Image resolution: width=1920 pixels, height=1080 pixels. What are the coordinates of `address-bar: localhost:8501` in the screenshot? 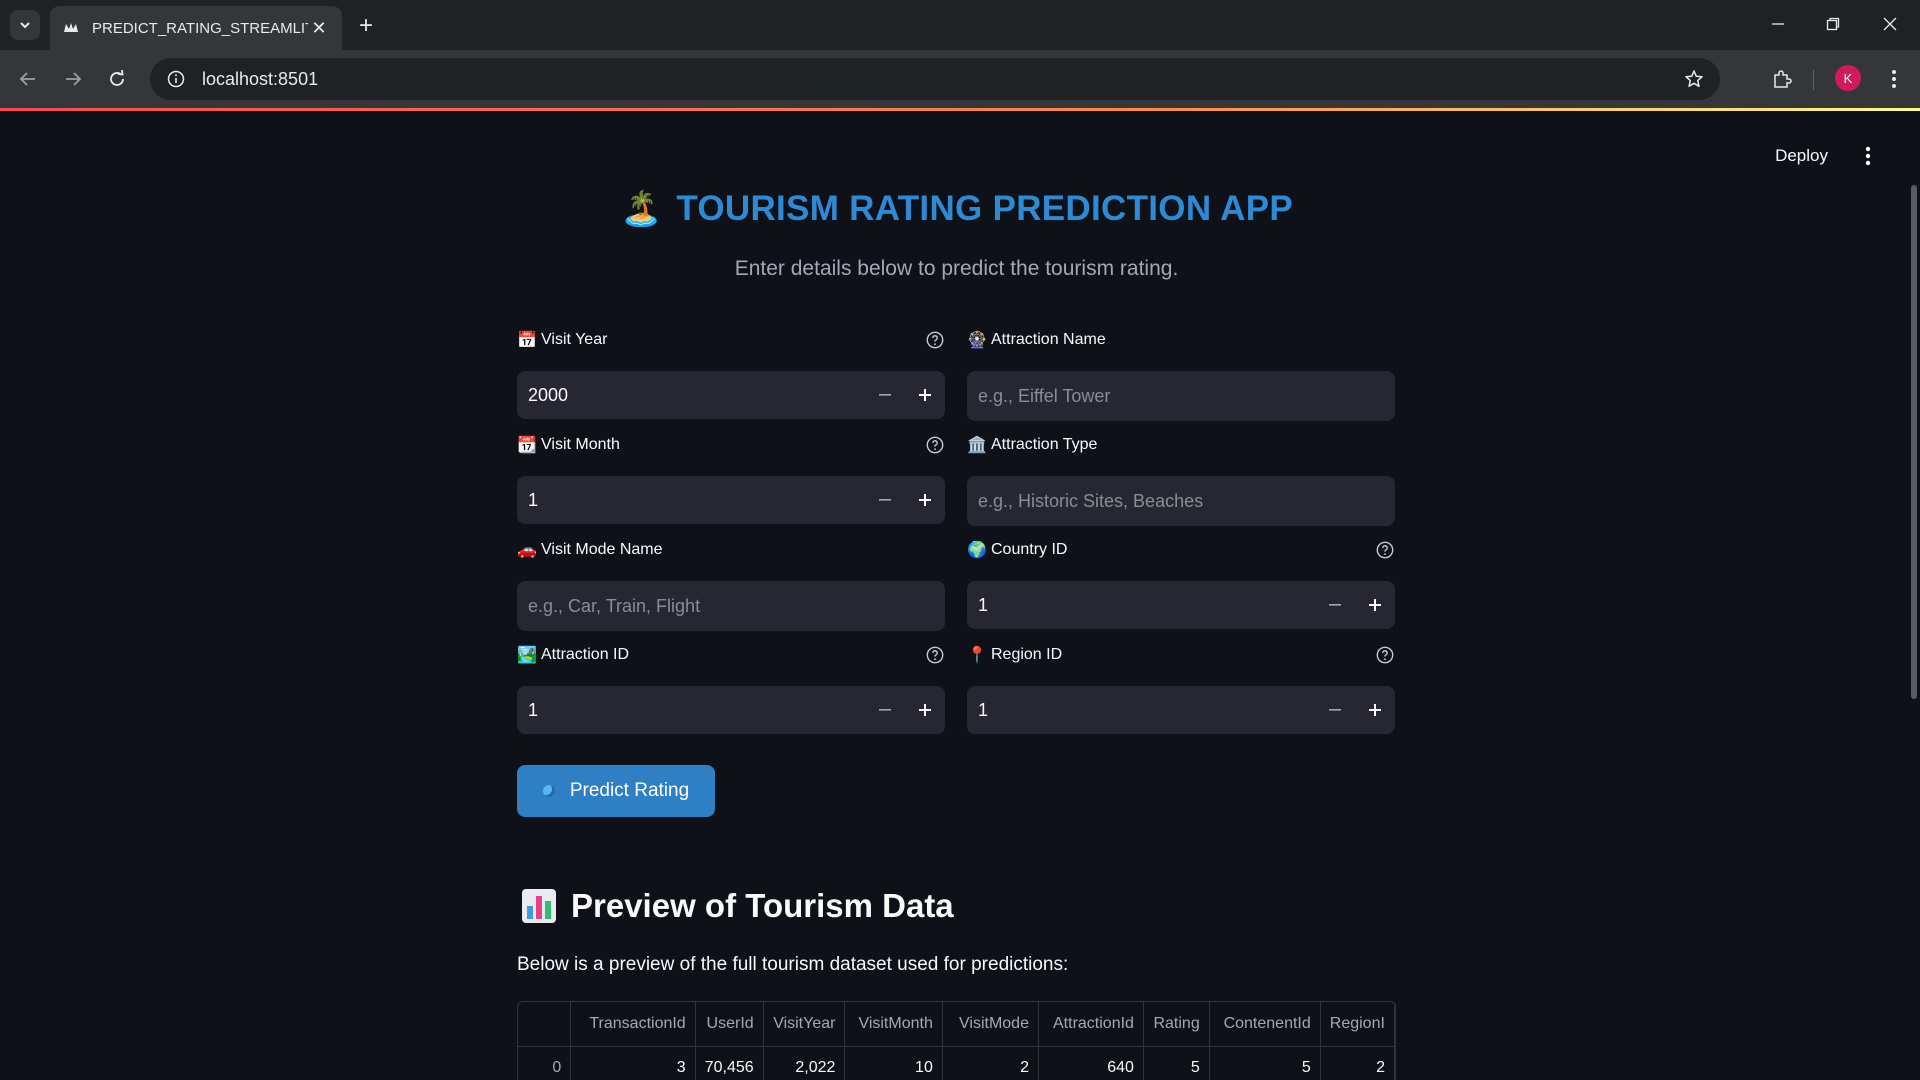 It's located at (935, 79).